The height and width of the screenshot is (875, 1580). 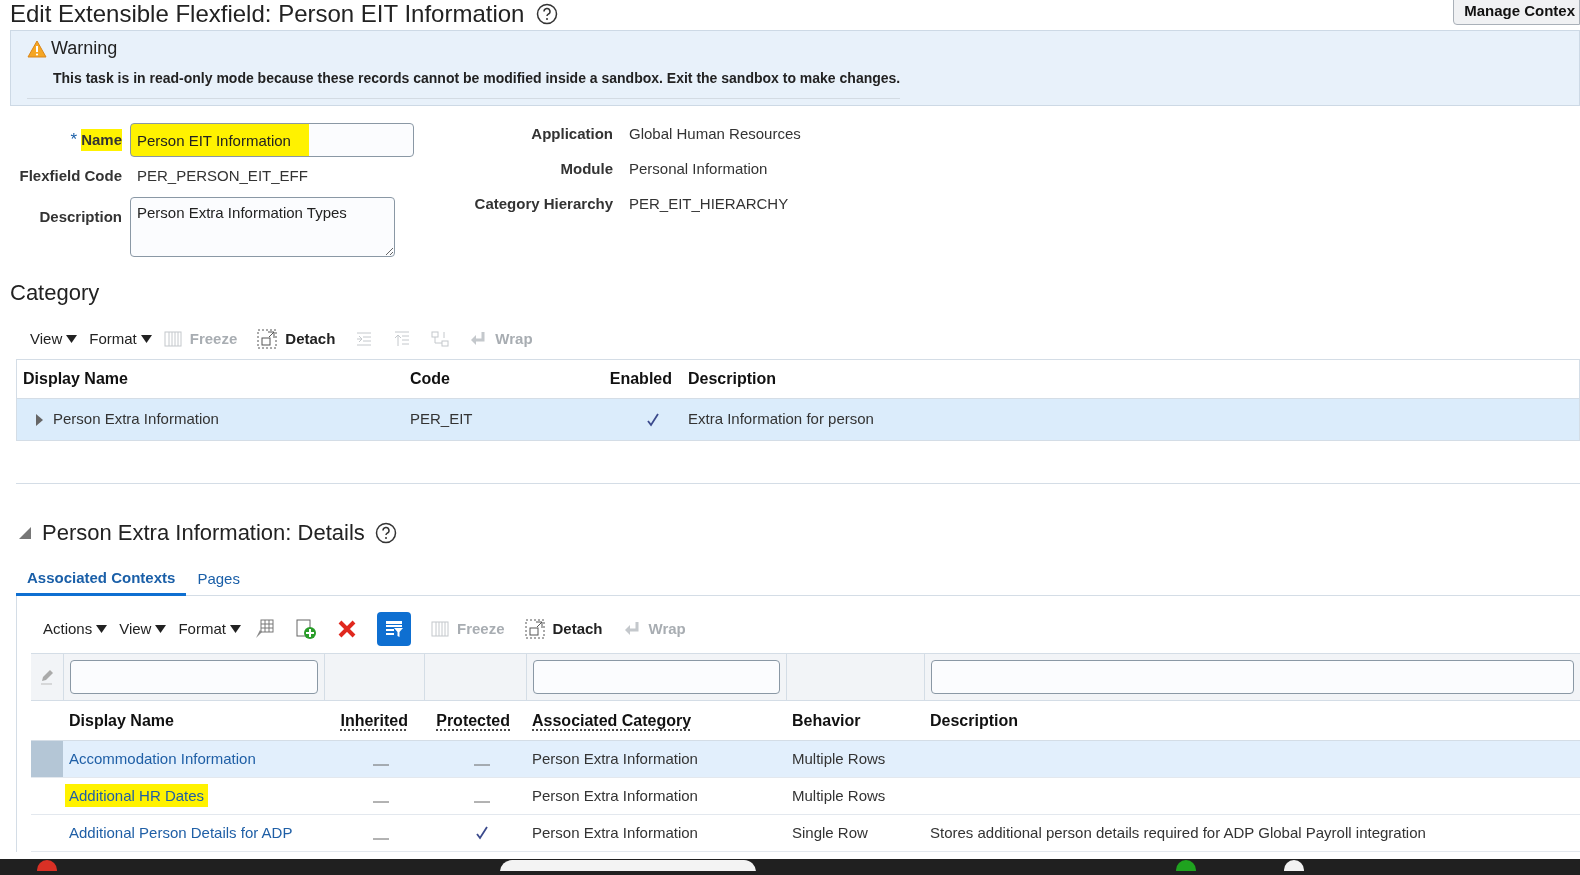 I want to click on page-title: Edit Extensible Flexfield: Person EIT Information, so click(x=267, y=14).